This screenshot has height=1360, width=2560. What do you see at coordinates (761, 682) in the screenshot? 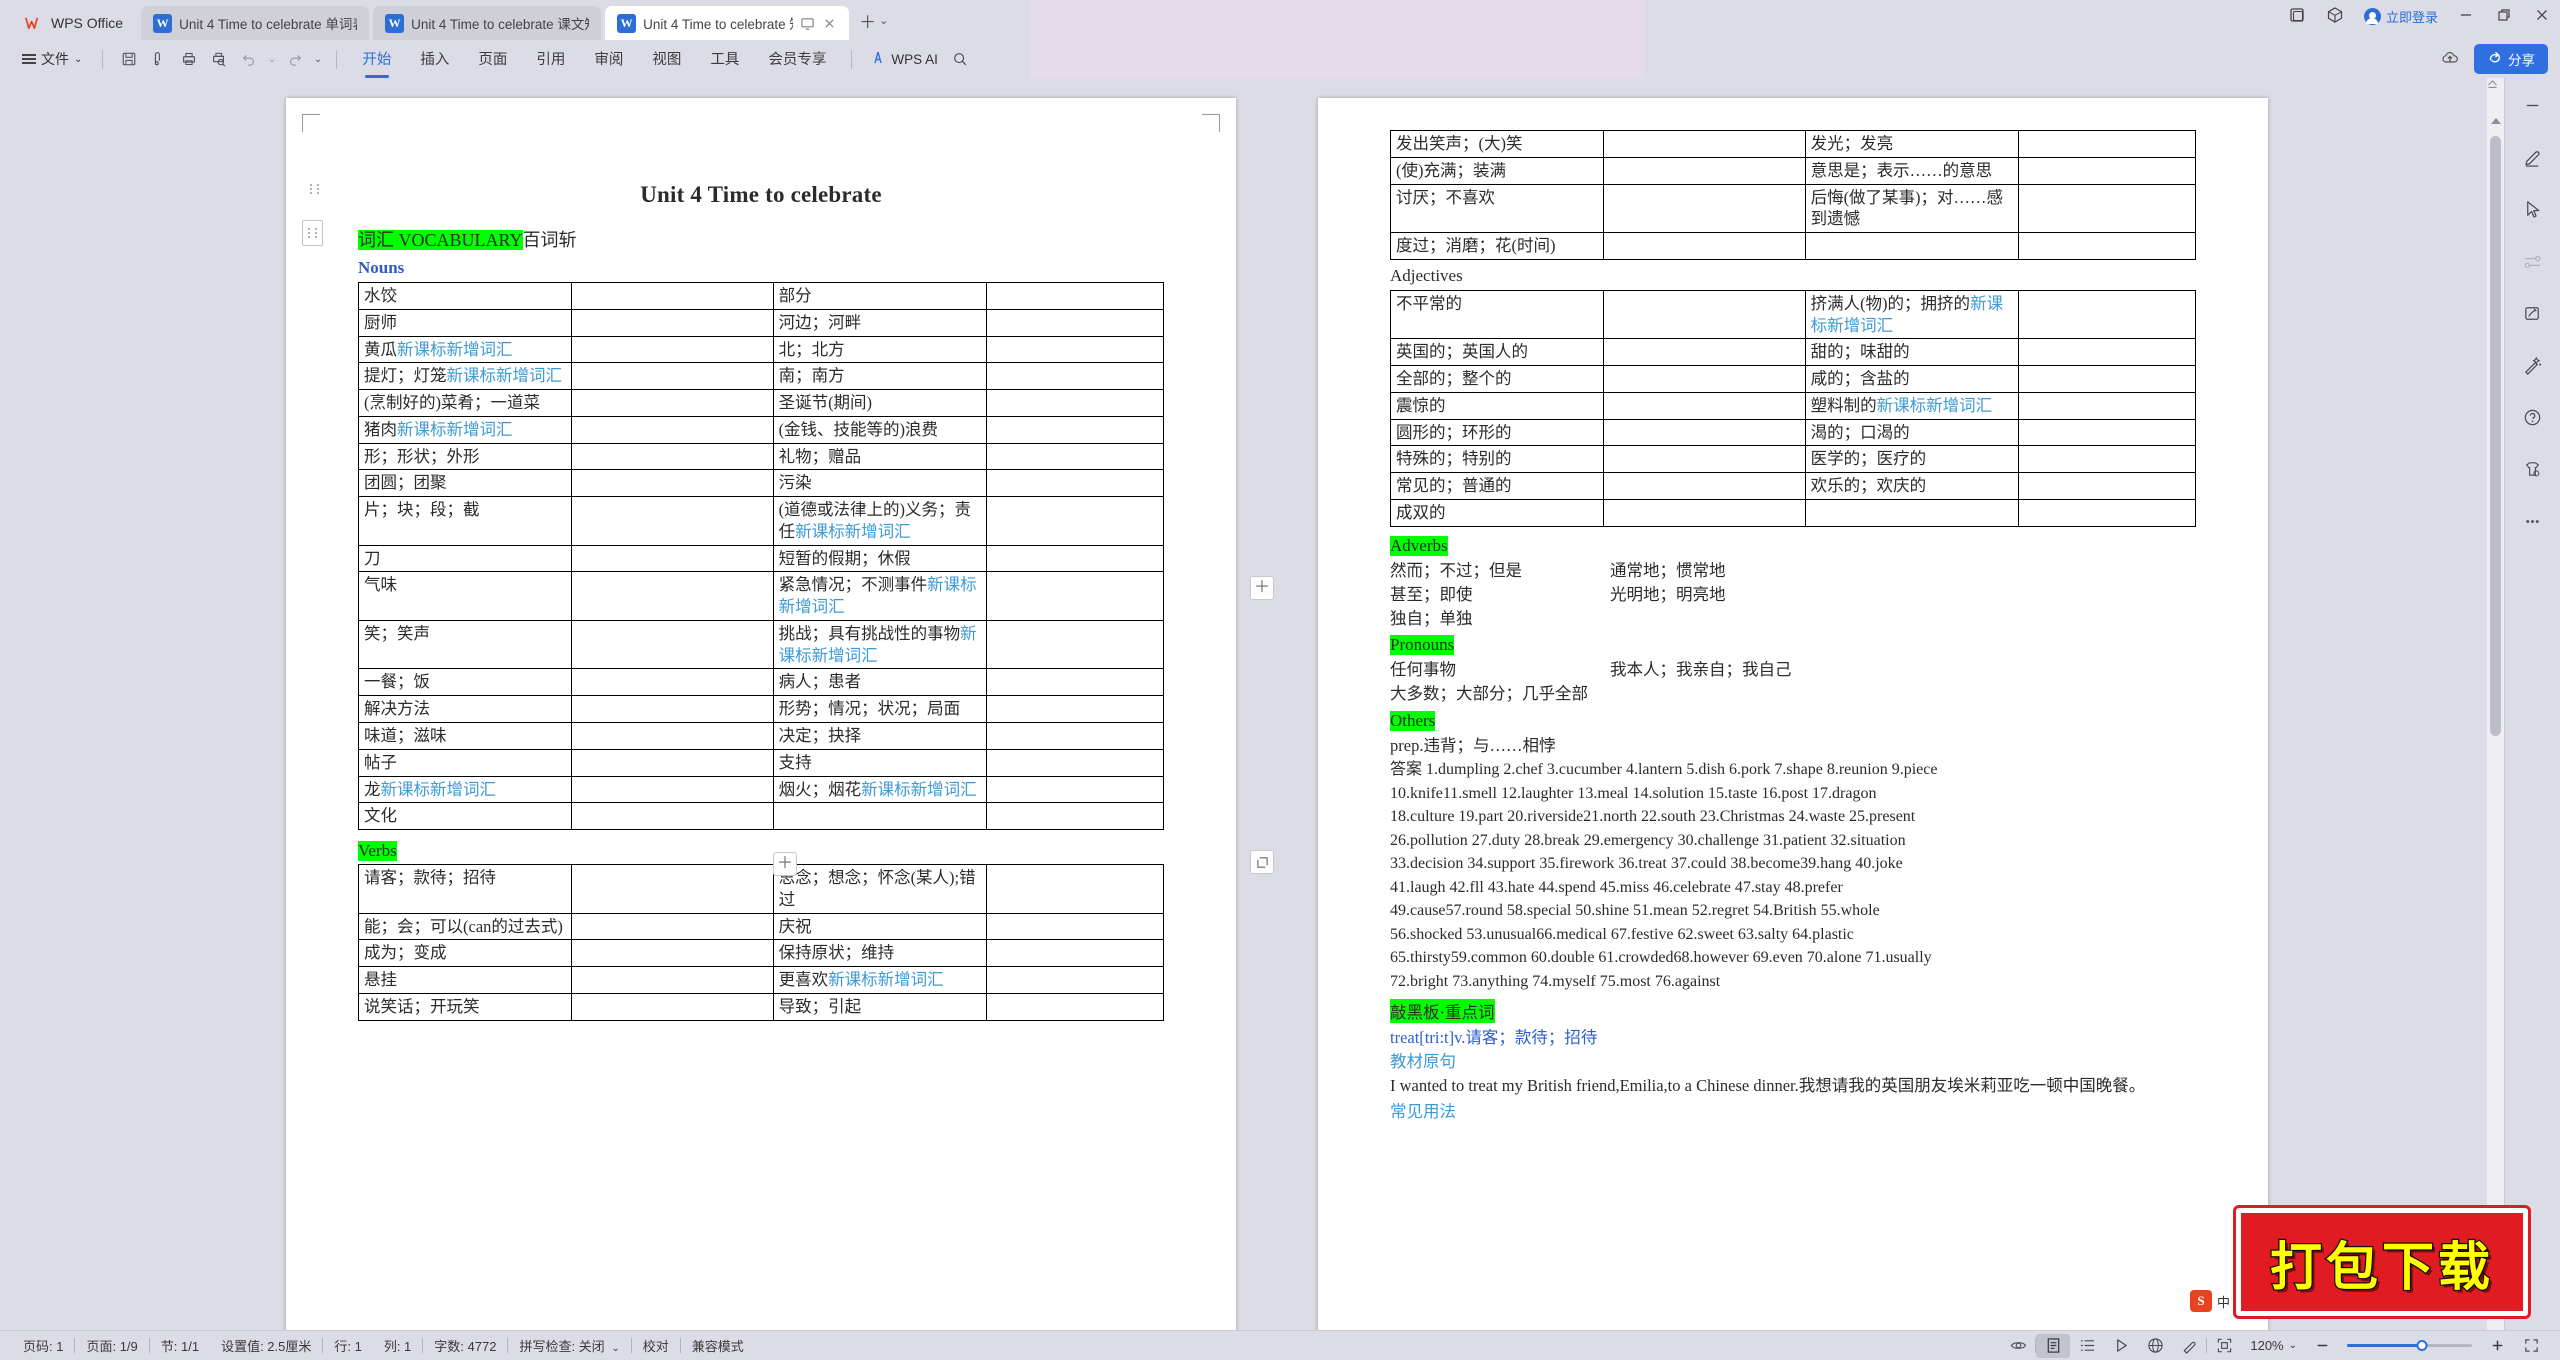
I see `table-row: 一餐；饭 病人；患者` at bounding box center [761, 682].